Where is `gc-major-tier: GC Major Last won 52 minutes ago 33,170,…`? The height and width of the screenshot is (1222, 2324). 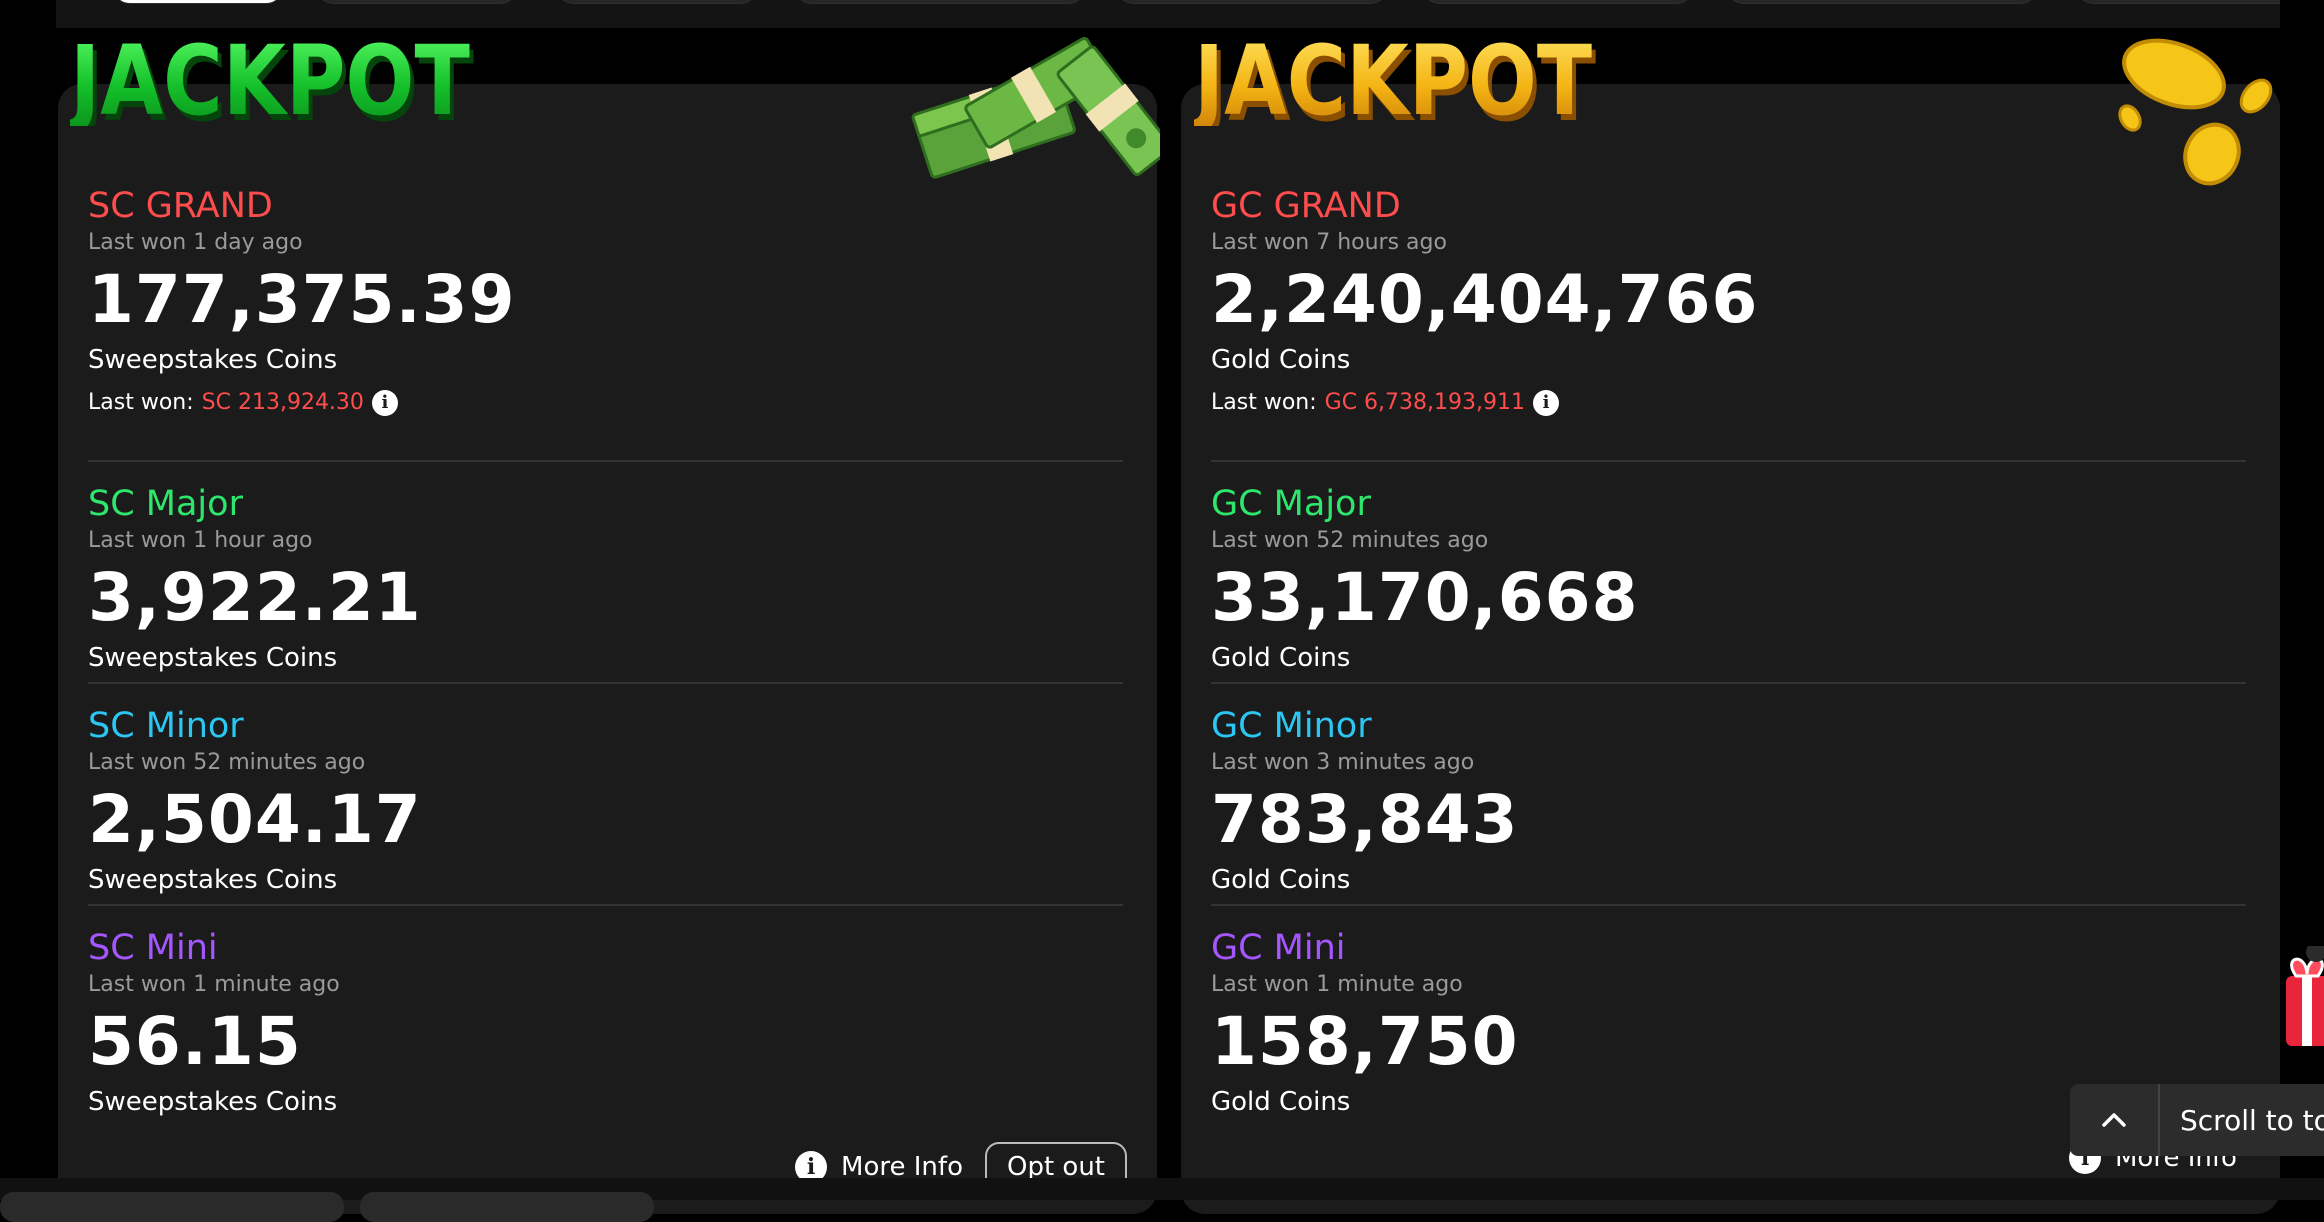
gc-major-tier: GC Major Last won 52 minutes ago 33,170,… is located at coordinates (1728, 579).